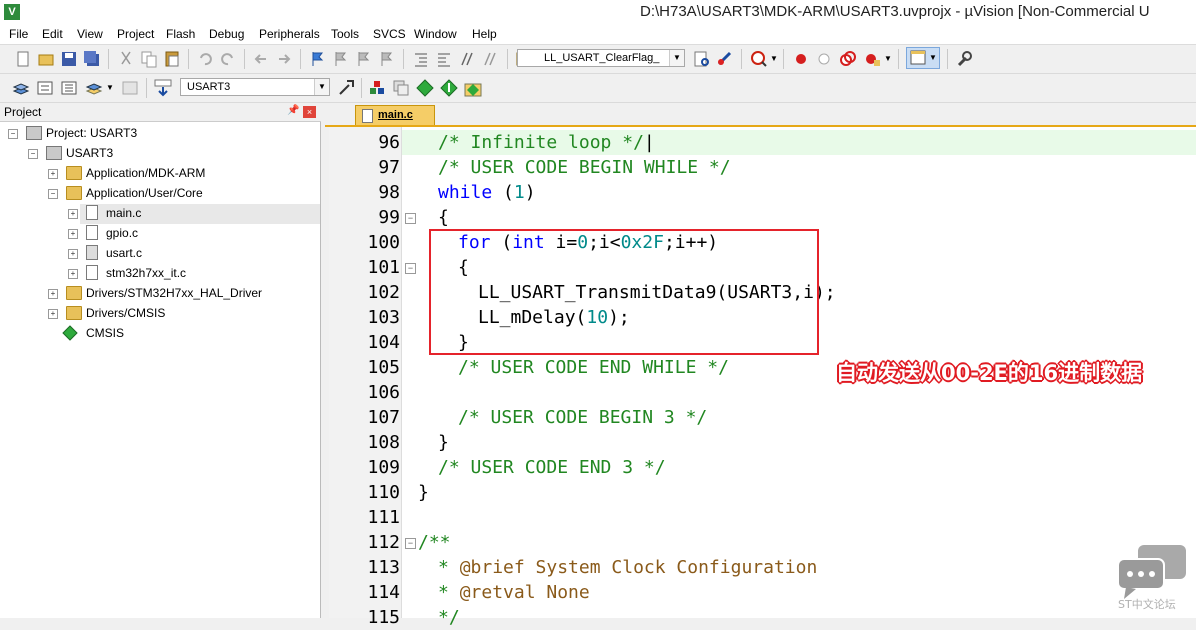 This screenshot has width=1196, height=630. What do you see at coordinates (92, 133) in the screenshot?
I see `tree-node-label: Project: USART3` at bounding box center [92, 133].